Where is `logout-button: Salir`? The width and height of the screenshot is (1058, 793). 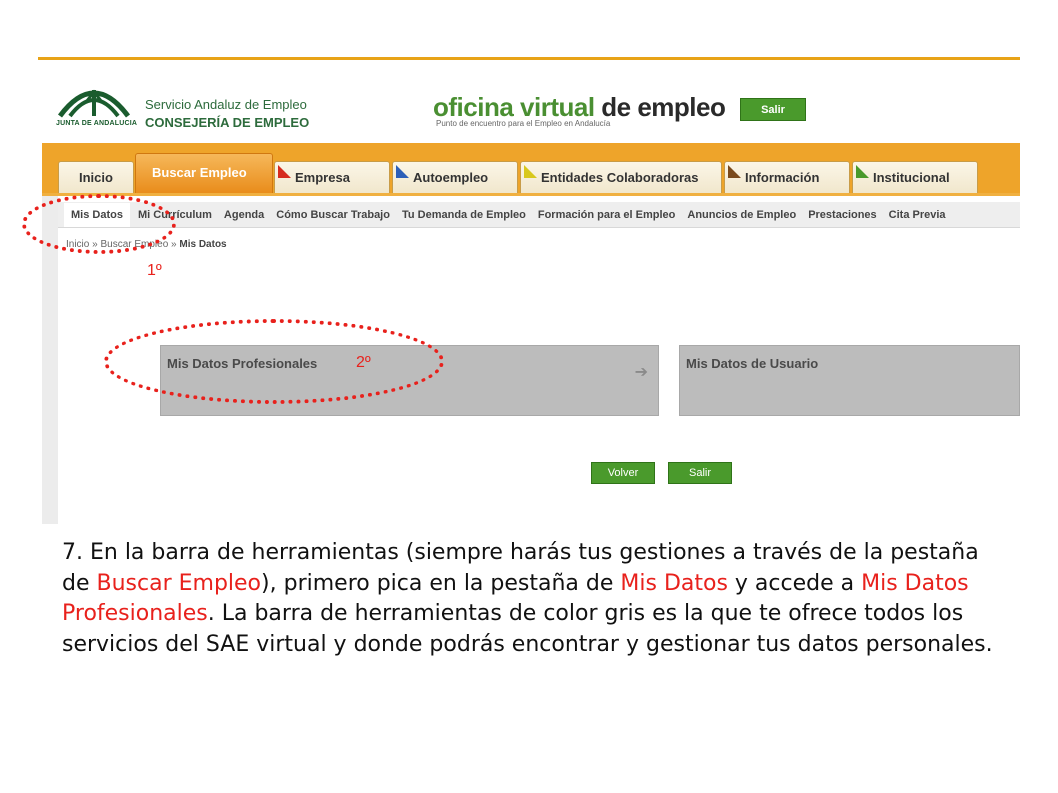
logout-button: Salir is located at coordinates (773, 109).